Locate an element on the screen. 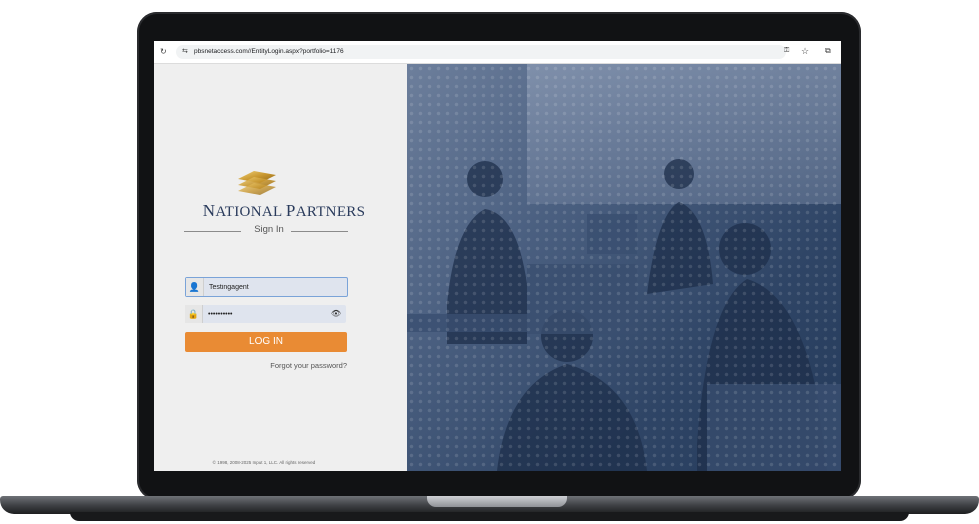 Image resolution: width=979 pixels, height=524 pixels. password-input is located at coordinates (273, 314).